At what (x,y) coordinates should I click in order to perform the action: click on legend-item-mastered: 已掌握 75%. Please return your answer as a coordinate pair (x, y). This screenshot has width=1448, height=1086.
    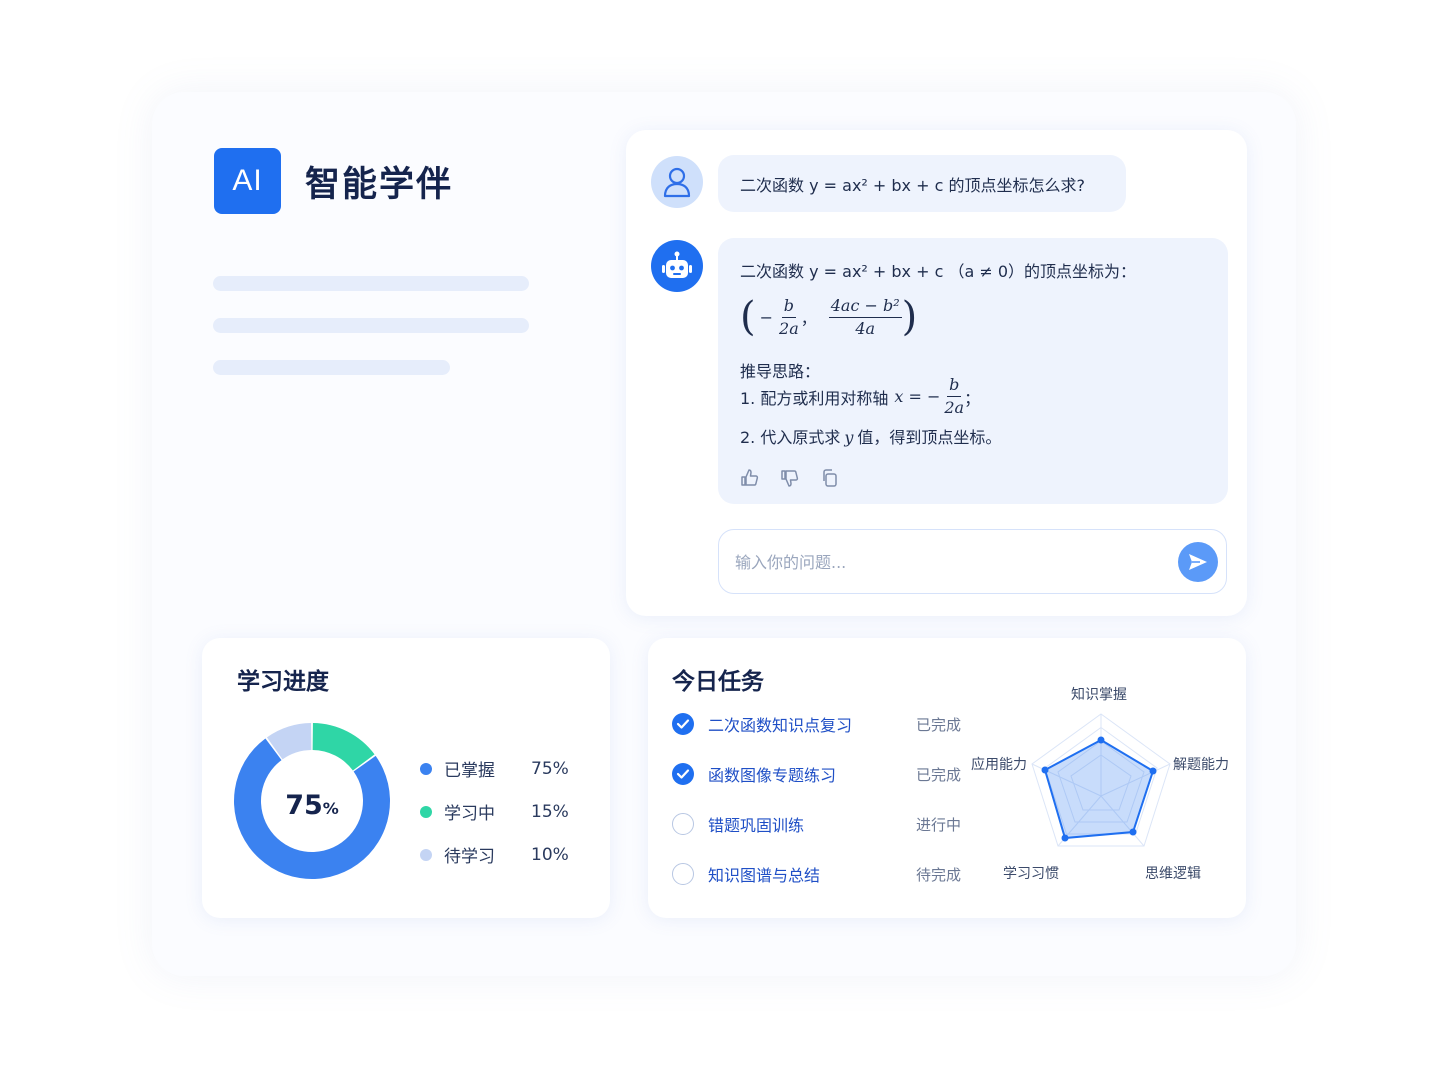
    Looking at the image, I should click on (494, 768).